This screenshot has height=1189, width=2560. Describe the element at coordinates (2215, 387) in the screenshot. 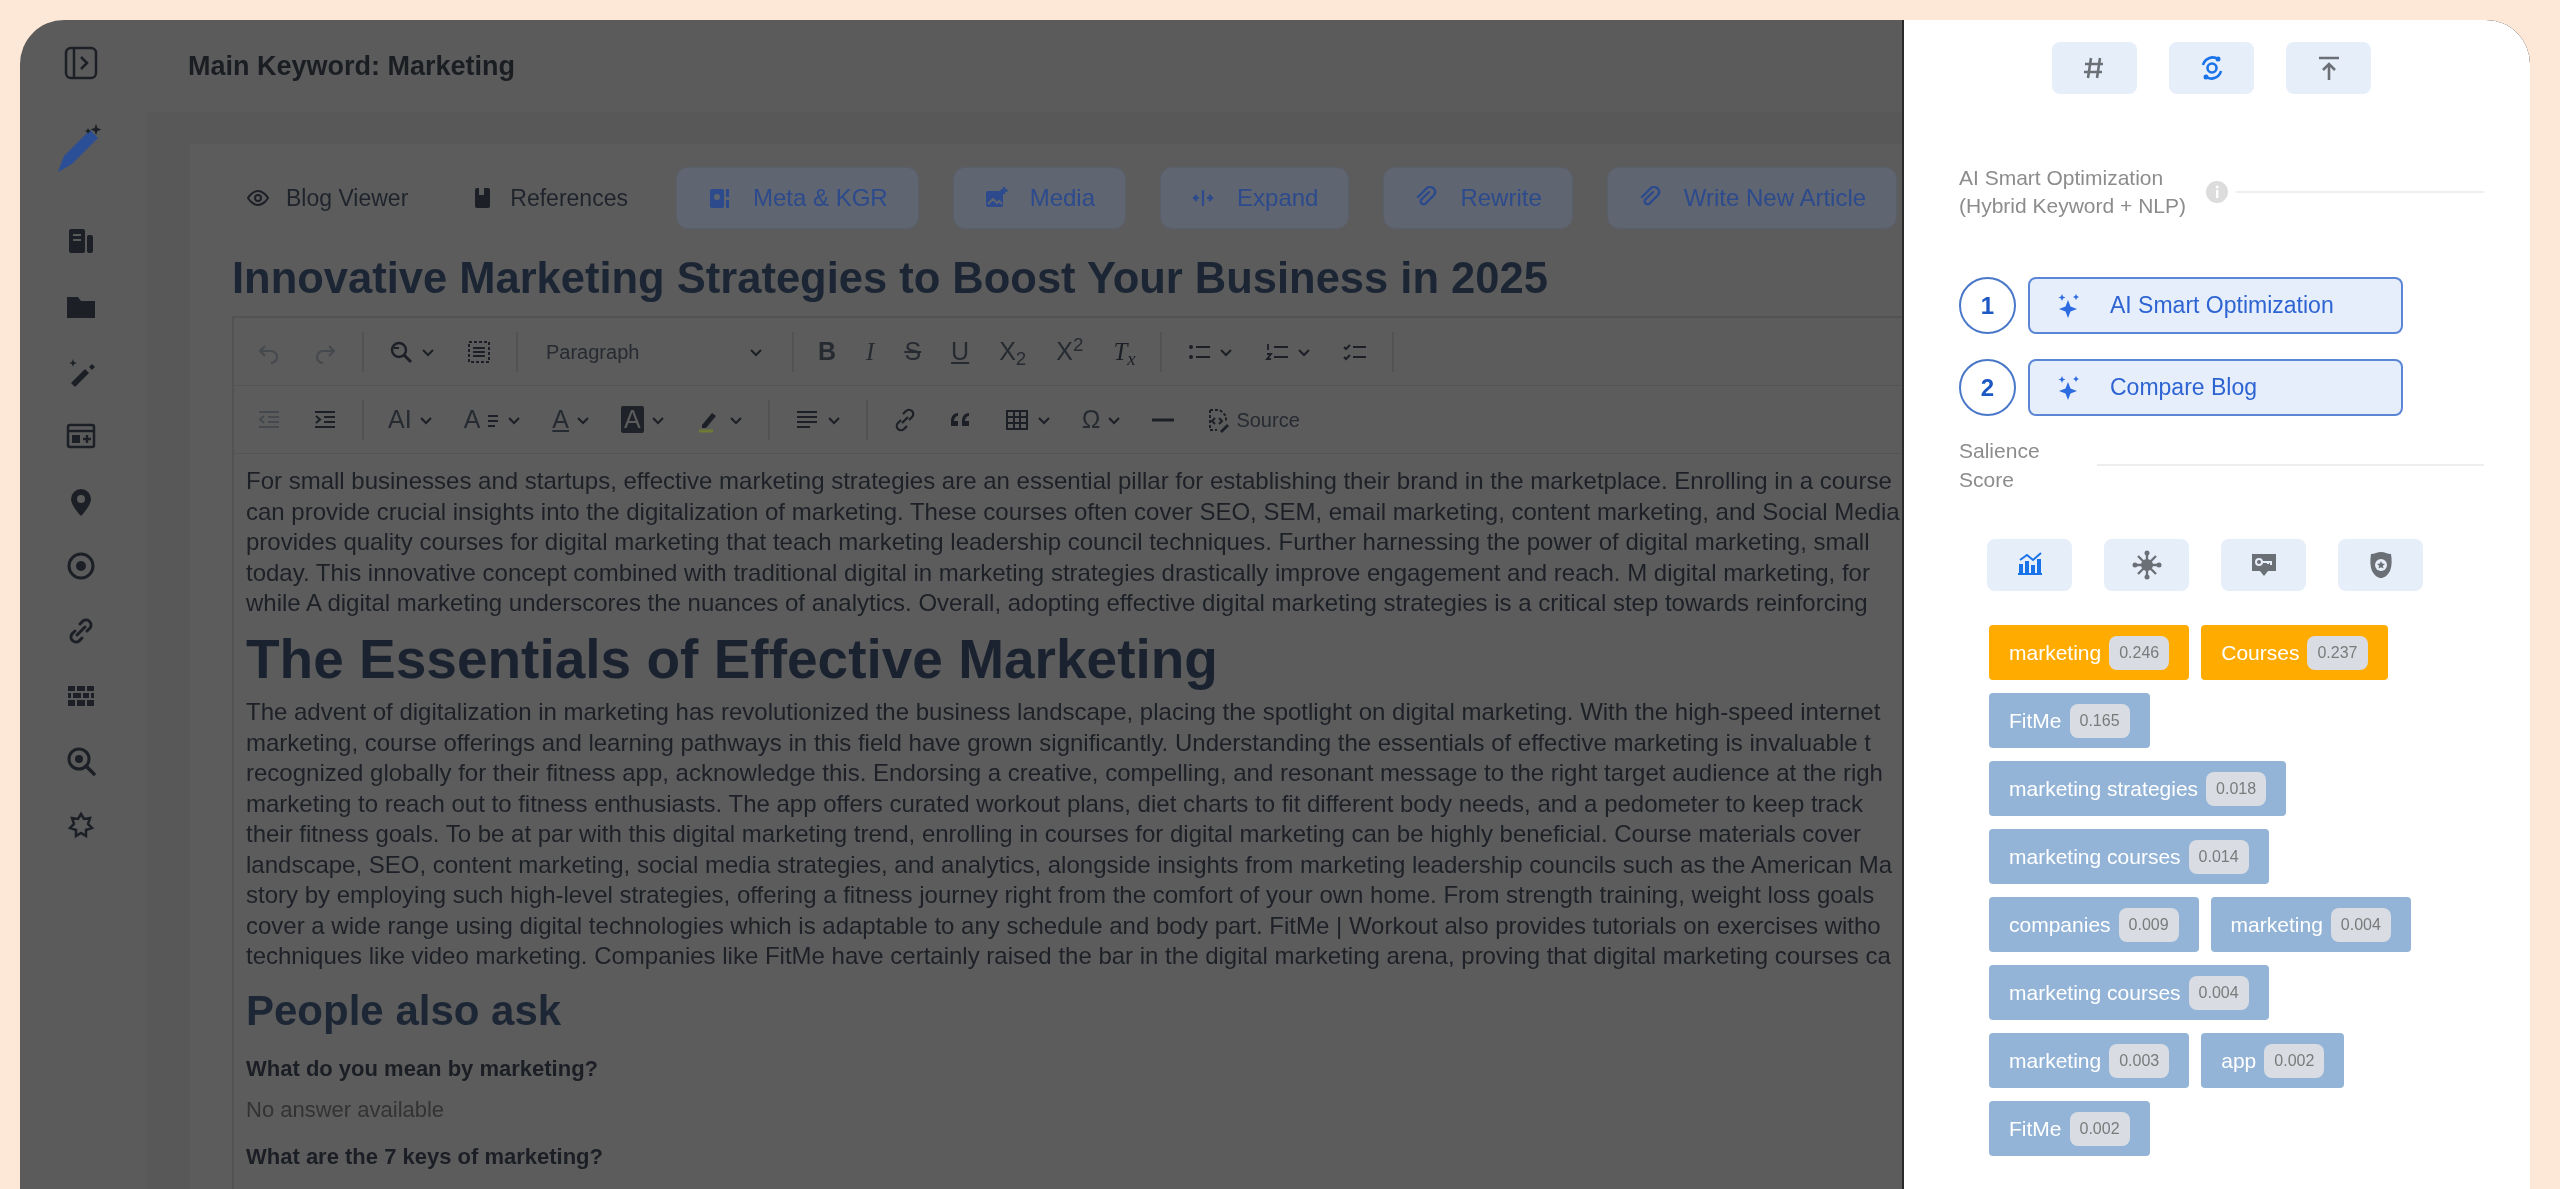

I see `step-button: Compare Blog` at that location.